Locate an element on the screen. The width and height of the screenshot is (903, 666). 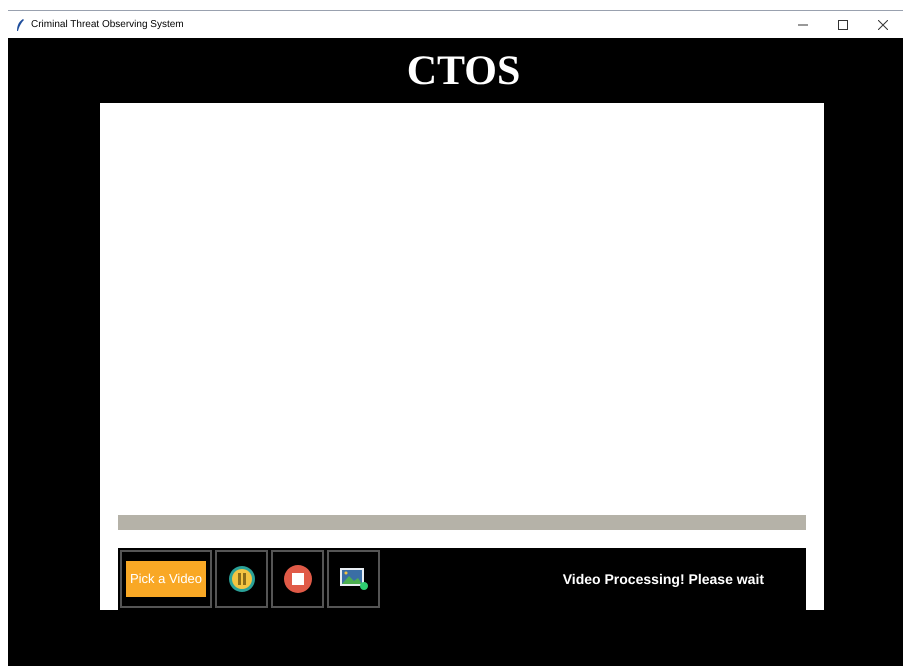
pause-icon is located at coordinates (242, 579).